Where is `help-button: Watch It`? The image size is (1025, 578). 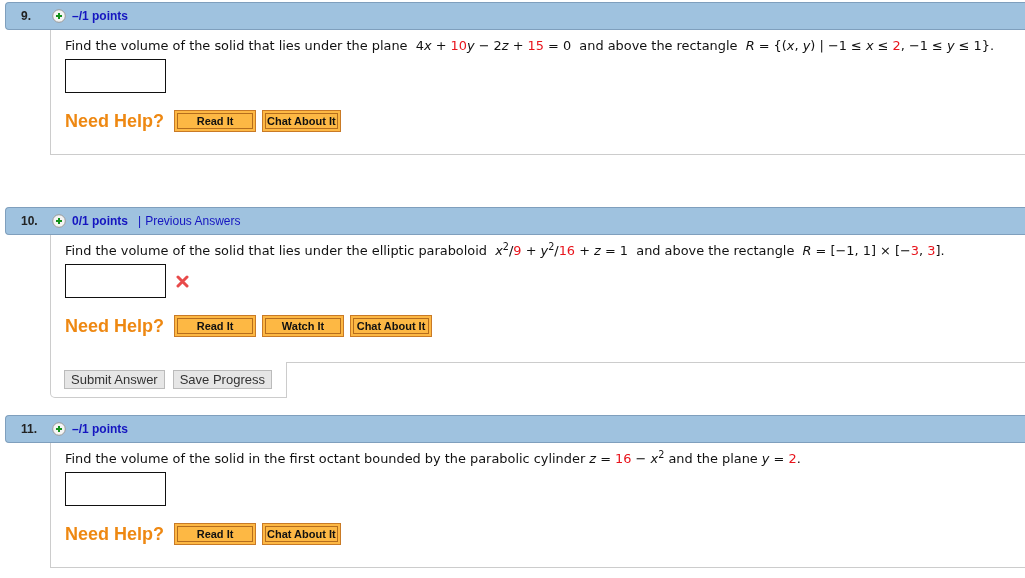 help-button: Watch It is located at coordinates (303, 326).